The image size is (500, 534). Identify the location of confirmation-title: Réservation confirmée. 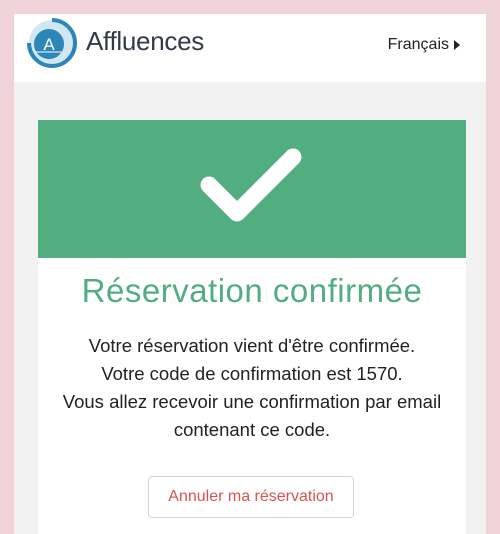
(252, 290).